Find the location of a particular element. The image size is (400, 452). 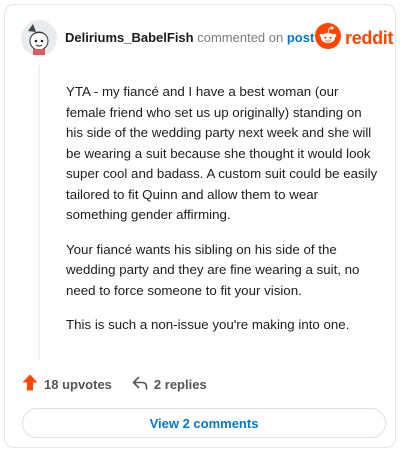

reddit-logo: reddit is located at coordinates (354, 38).